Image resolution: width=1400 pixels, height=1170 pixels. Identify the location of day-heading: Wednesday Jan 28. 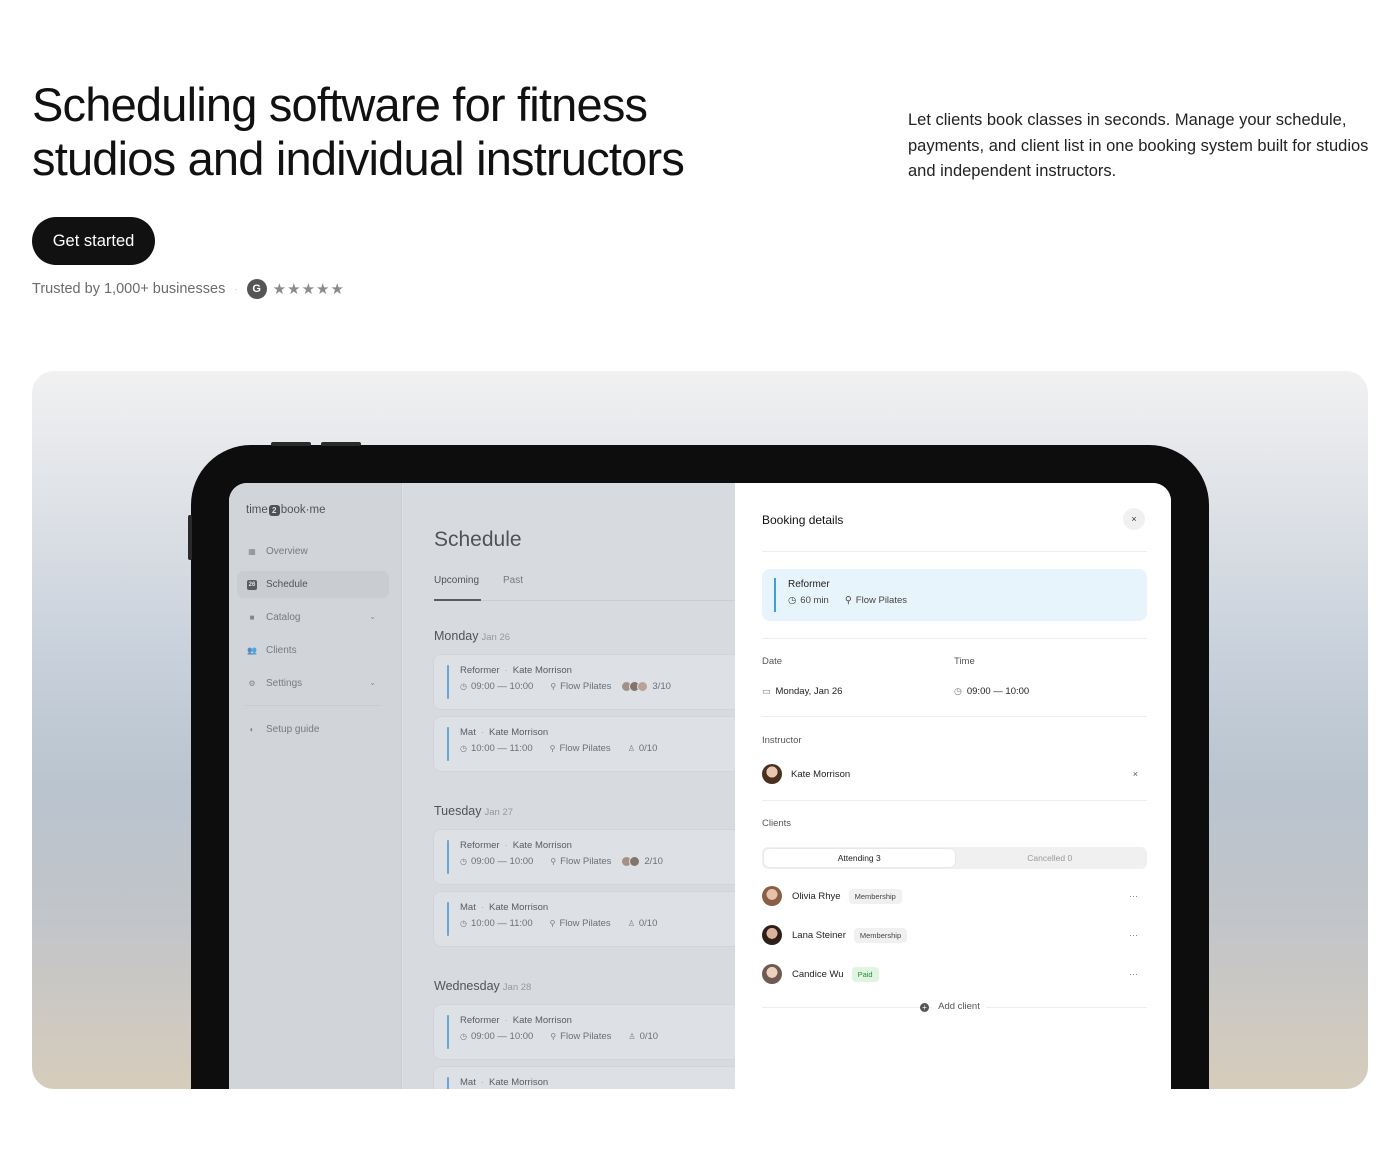
(482, 986).